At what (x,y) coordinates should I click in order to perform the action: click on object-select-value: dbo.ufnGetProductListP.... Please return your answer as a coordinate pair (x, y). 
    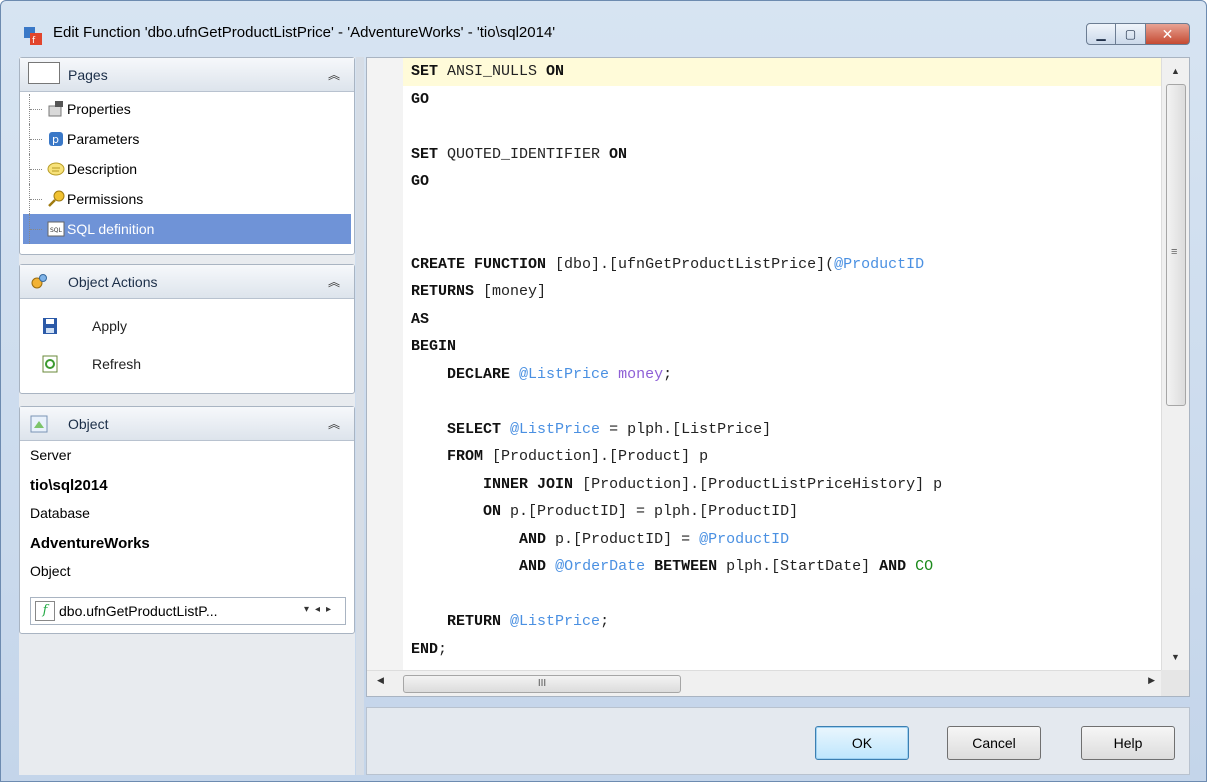
    Looking at the image, I should click on (138, 611).